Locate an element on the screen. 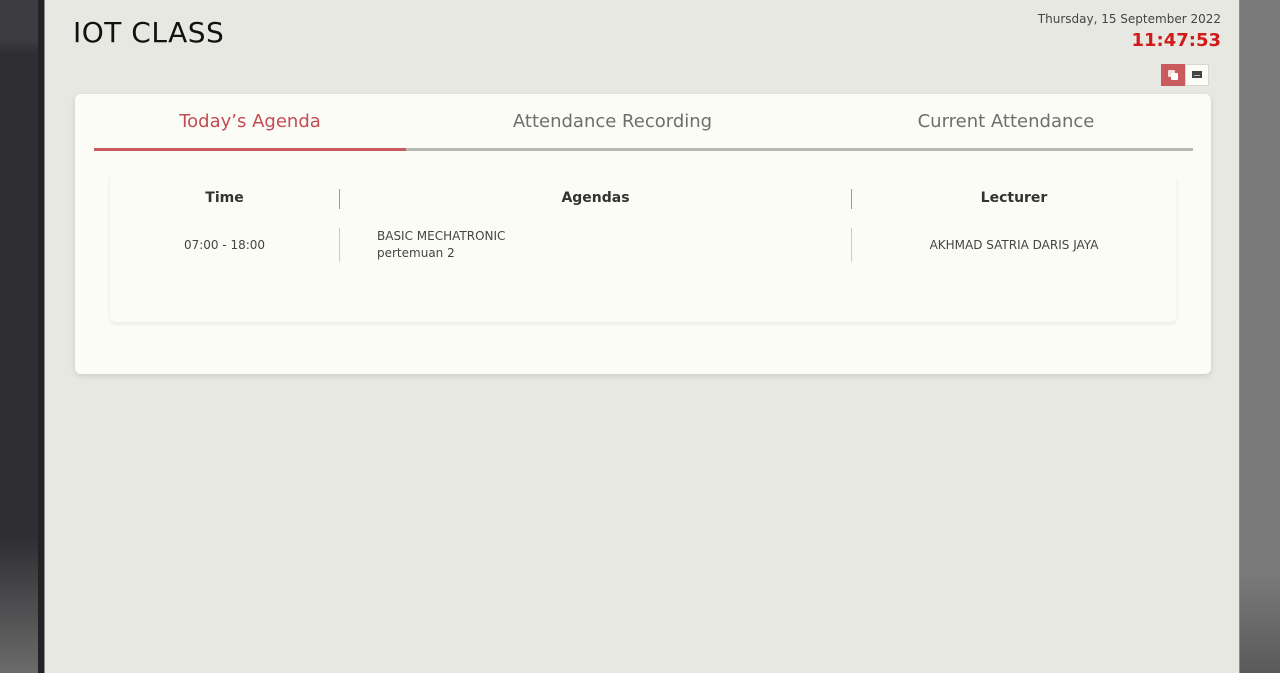  tab-attendance-recording: Attendance Recording is located at coordinates (612, 122).